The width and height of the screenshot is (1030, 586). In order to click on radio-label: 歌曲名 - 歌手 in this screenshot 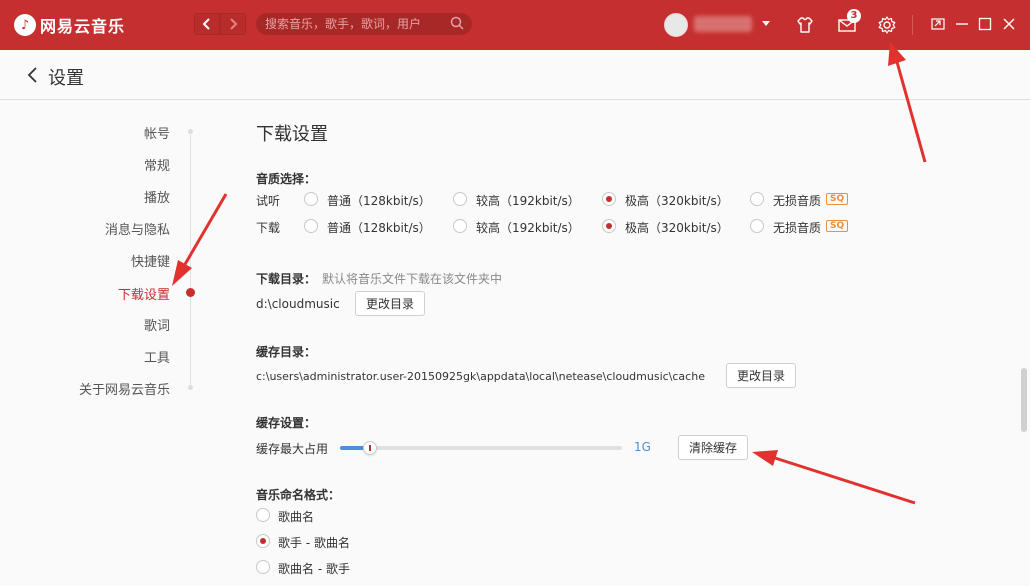, I will do `click(314, 569)`.